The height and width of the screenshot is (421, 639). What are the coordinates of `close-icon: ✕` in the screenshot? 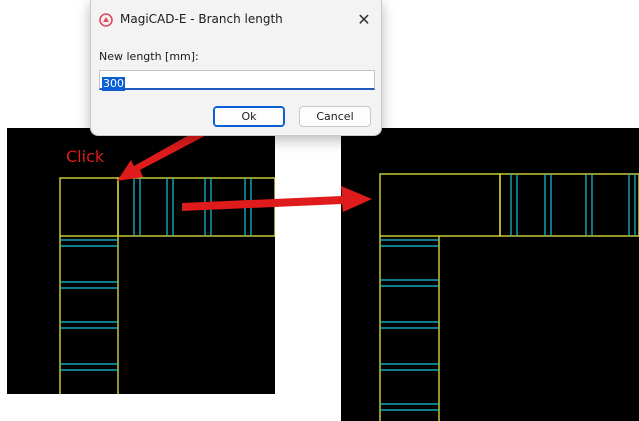 It's located at (364, 19).